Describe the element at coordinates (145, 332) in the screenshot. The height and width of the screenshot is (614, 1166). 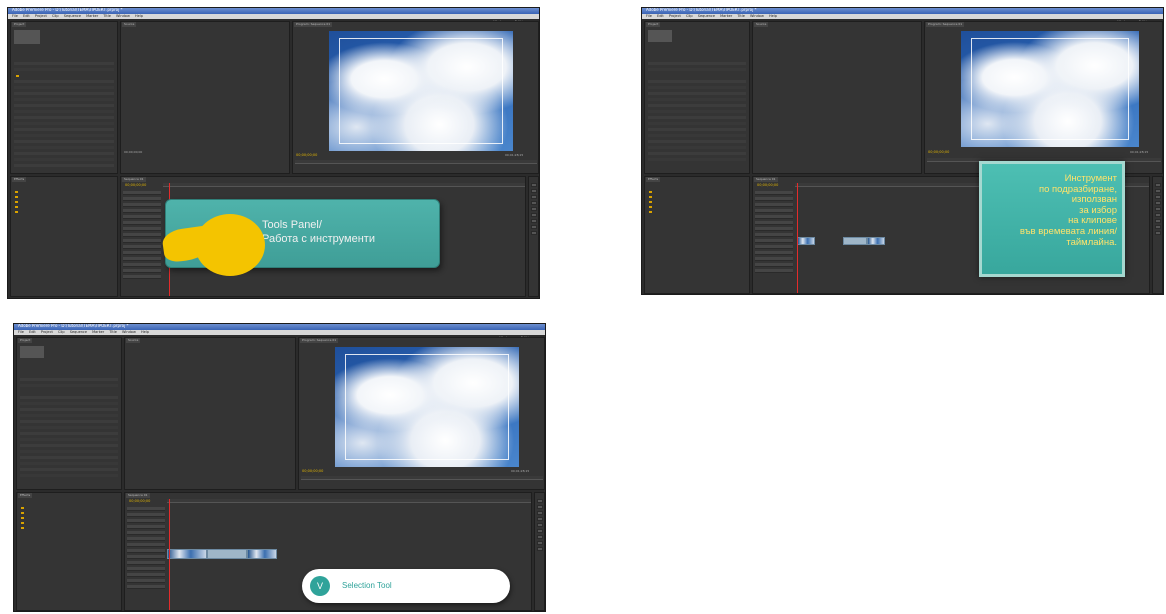
I see `menu-help: Help` at that location.